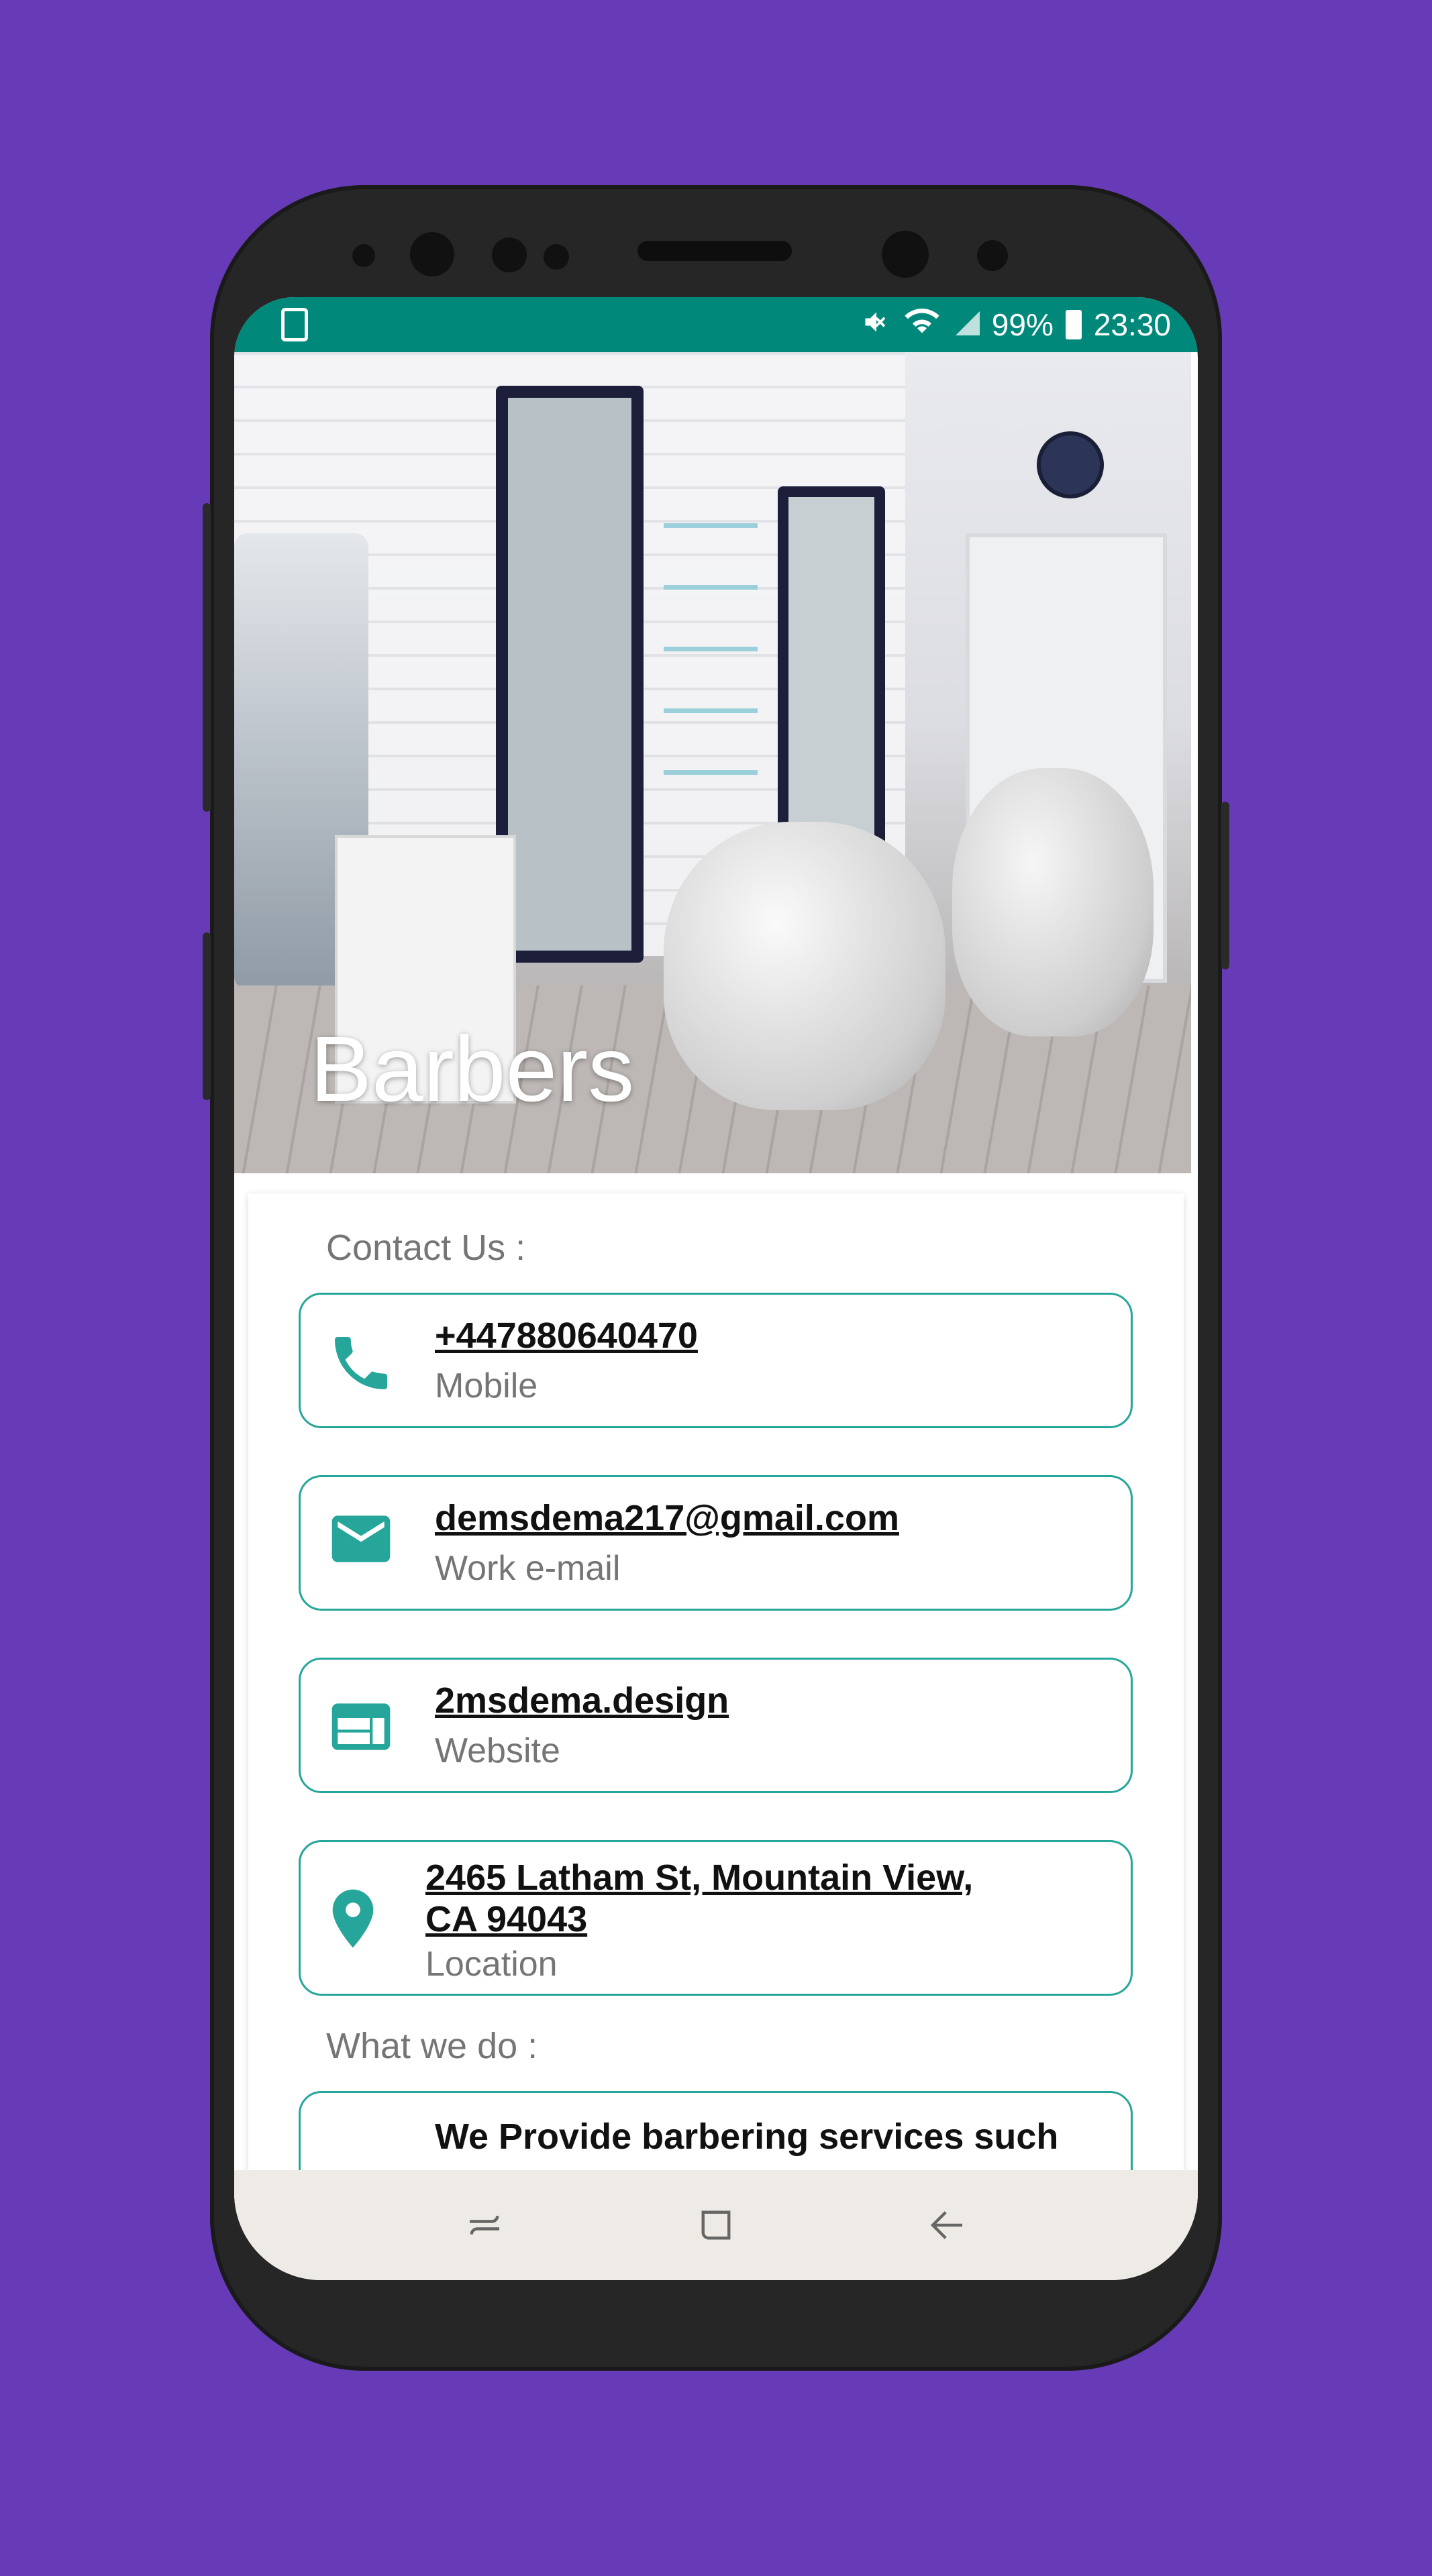 This screenshot has height=2576, width=1432. What do you see at coordinates (484, 2225) in the screenshot?
I see `recents-button` at bounding box center [484, 2225].